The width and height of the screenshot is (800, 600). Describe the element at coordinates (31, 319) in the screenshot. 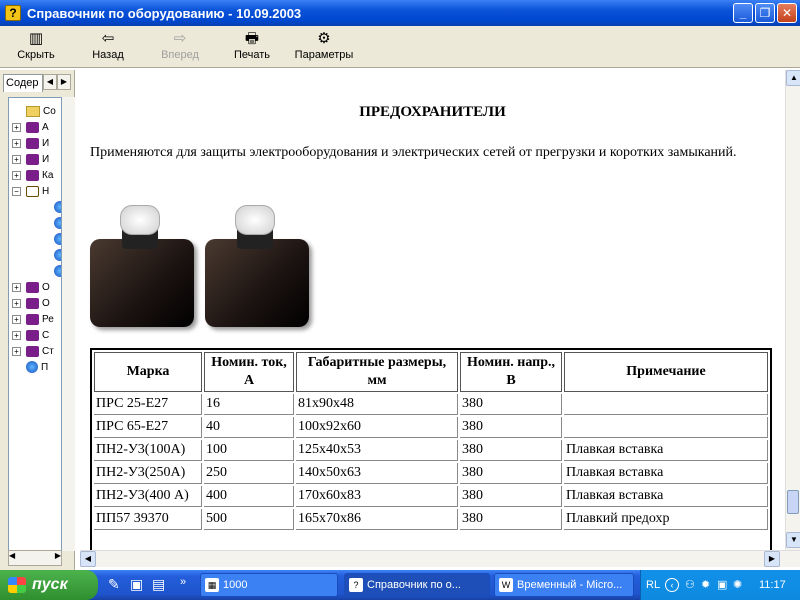

I see `tree-item: + Ре` at that location.